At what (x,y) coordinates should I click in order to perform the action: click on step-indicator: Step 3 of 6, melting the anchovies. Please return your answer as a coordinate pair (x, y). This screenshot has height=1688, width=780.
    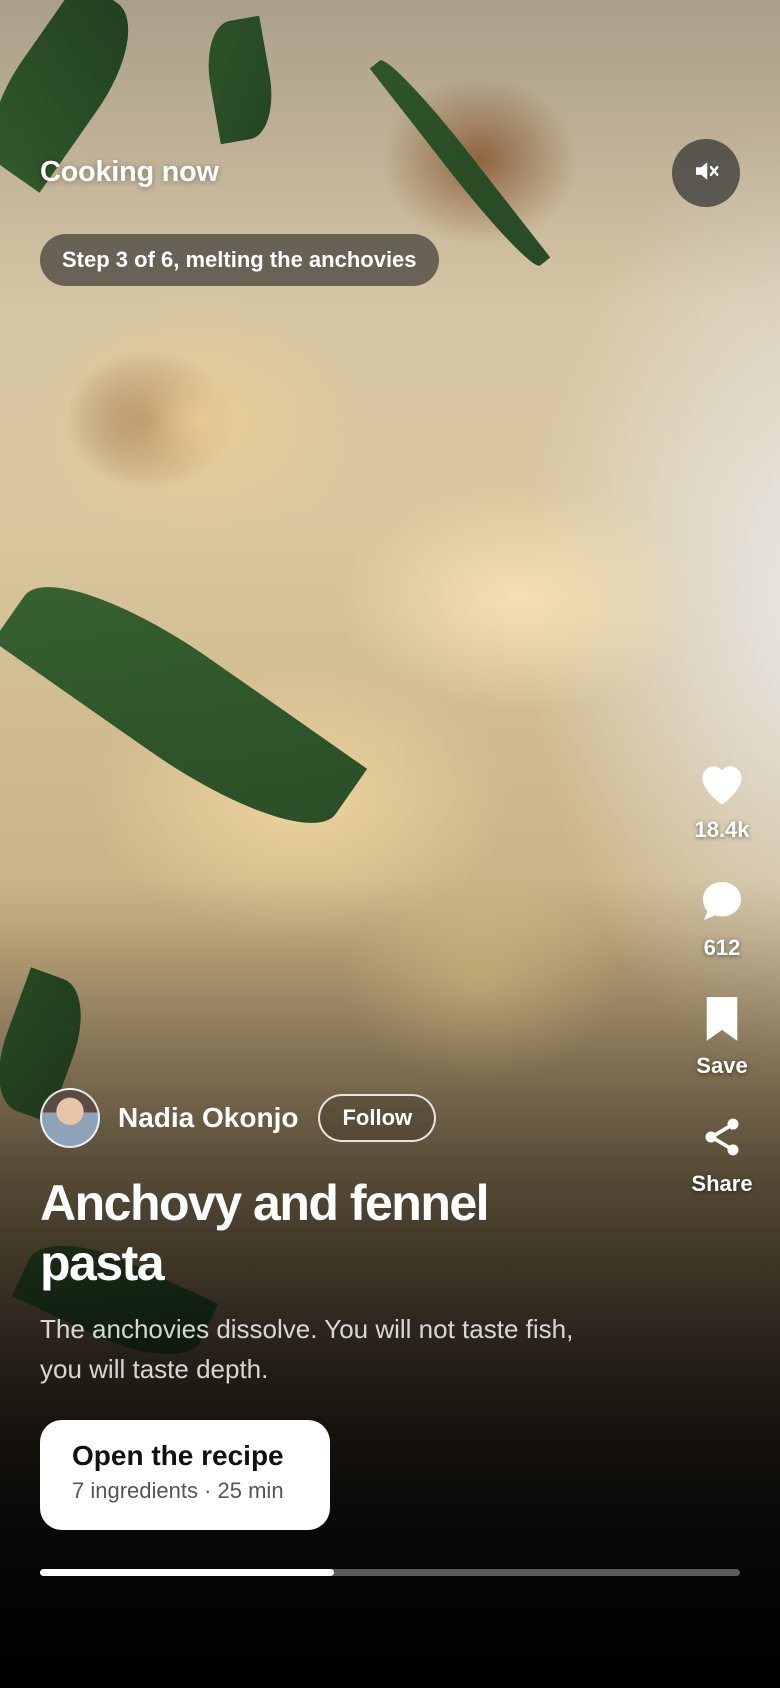
    Looking at the image, I should click on (239, 260).